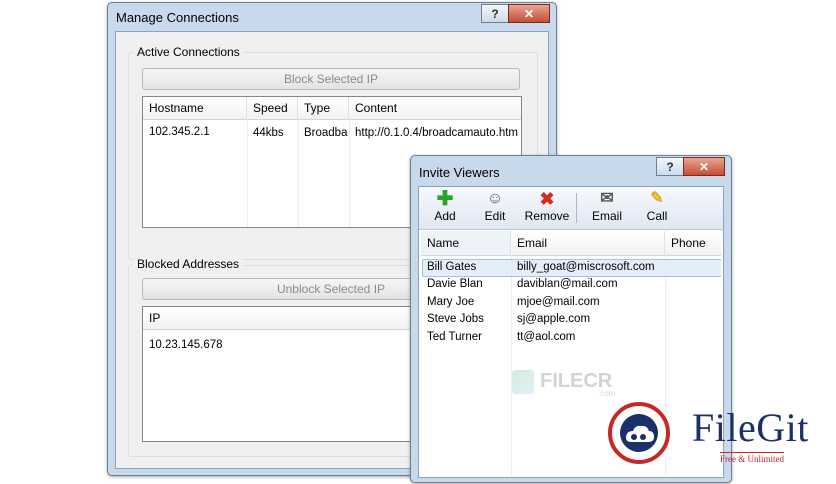  What do you see at coordinates (752, 458) in the screenshot?
I see `filegit-tagline: Free & Unlimited` at bounding box center [752, 458].